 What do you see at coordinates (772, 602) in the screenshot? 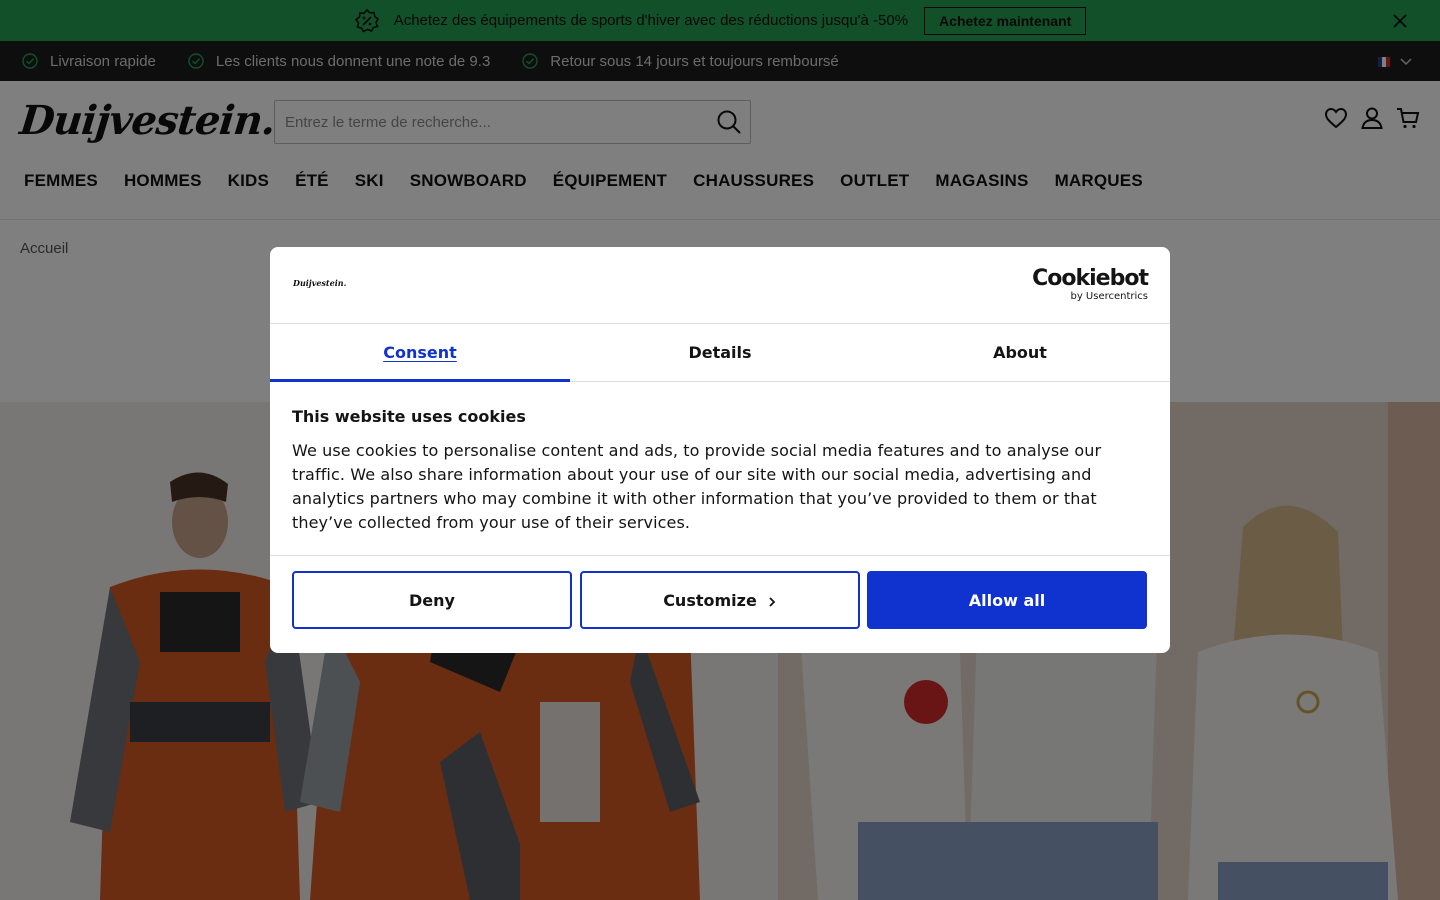
I see `chevron-right-icon` at bounding box center [772, 602].